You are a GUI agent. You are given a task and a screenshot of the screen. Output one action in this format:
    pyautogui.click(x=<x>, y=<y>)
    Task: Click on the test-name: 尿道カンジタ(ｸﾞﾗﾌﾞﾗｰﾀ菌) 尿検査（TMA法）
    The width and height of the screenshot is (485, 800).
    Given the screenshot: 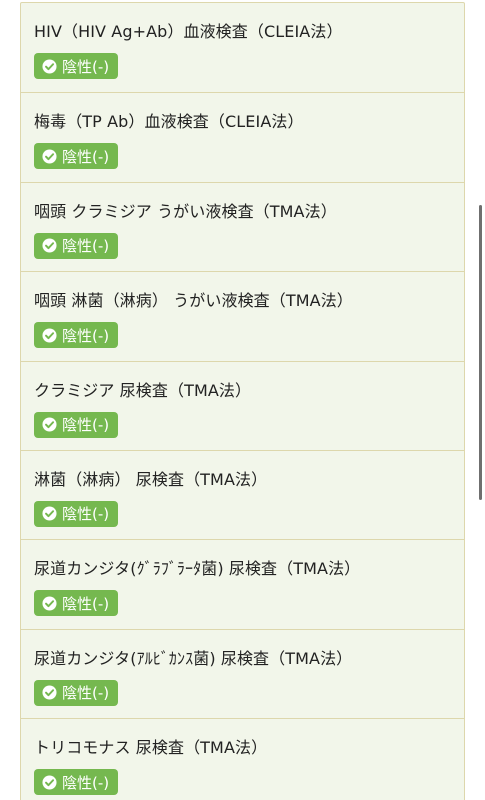 What is the action you would take?
    pyautogui.click(x=197, y=569)
    